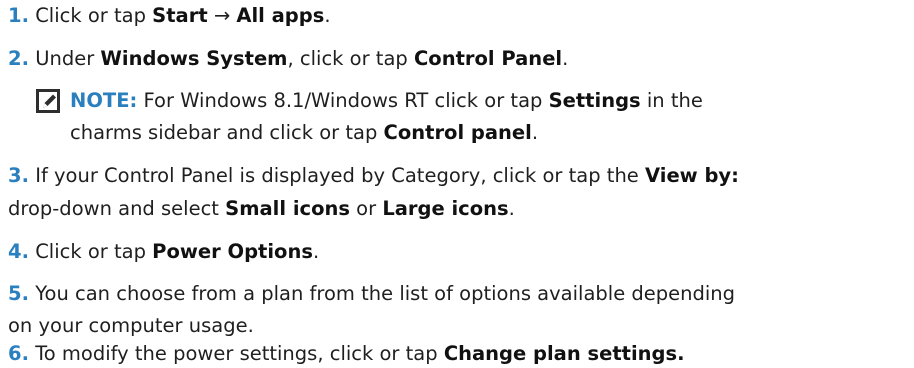 The height and width of the screenshot is (368, 914). What do you see at coordinates (671, 100) in the screenshot?
I see `note-text: in the` at bounding box center [671, 100].